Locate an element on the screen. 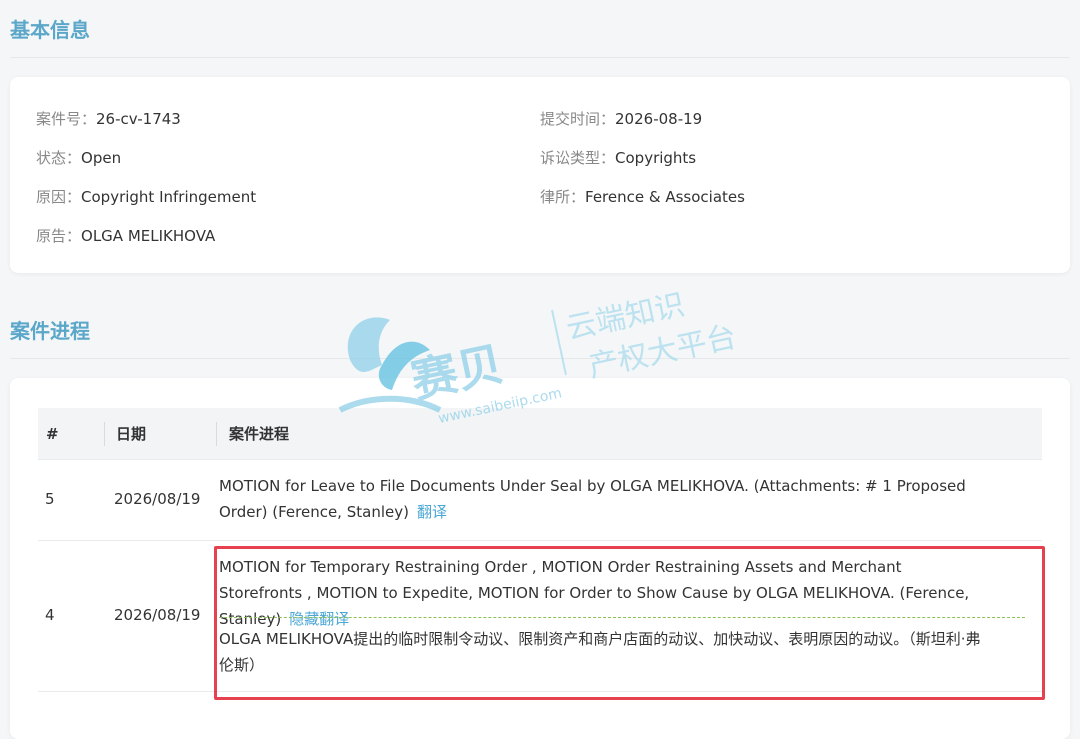 This screenshot has height=739, width=1080. case-type-value: Copyrights is located at coordinates (656, 158).